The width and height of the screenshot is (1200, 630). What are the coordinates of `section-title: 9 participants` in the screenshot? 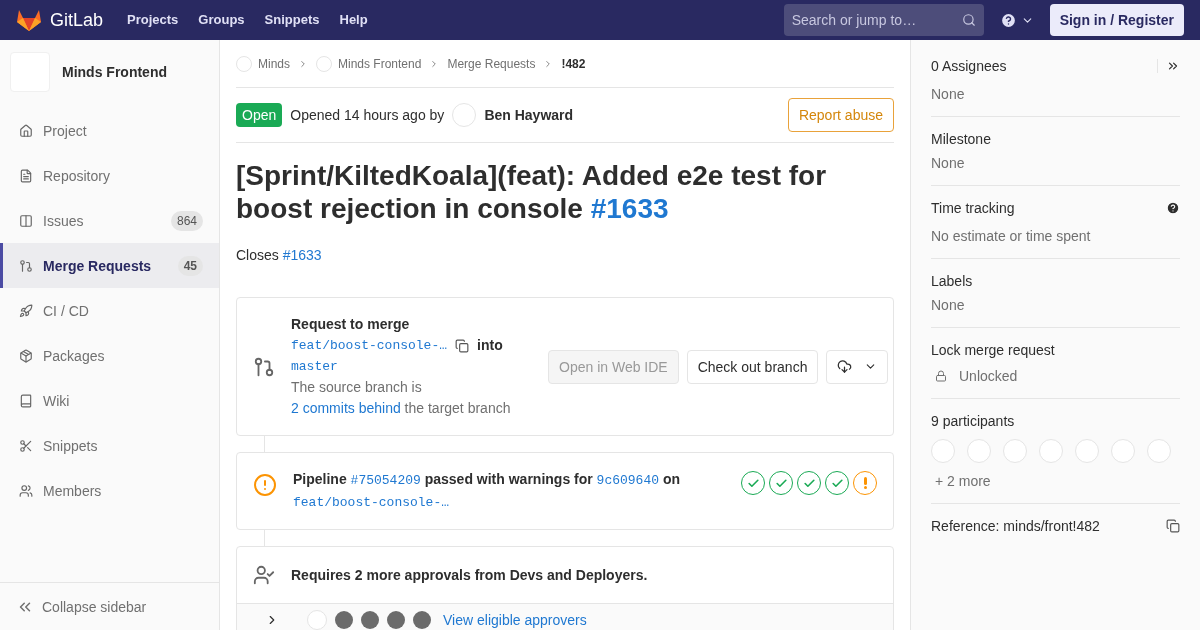 It's located at (973, 421).